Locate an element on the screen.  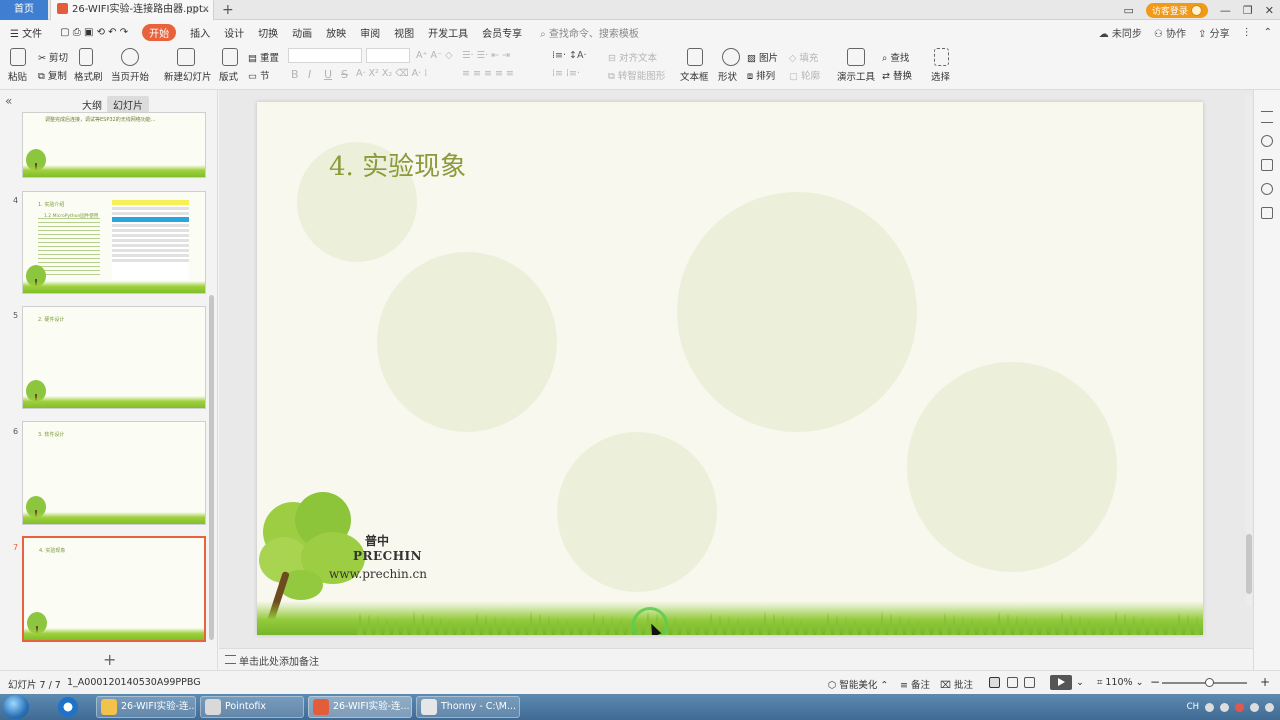
slide-title: 4. 实验现象 is located at coordinates (397, 164).